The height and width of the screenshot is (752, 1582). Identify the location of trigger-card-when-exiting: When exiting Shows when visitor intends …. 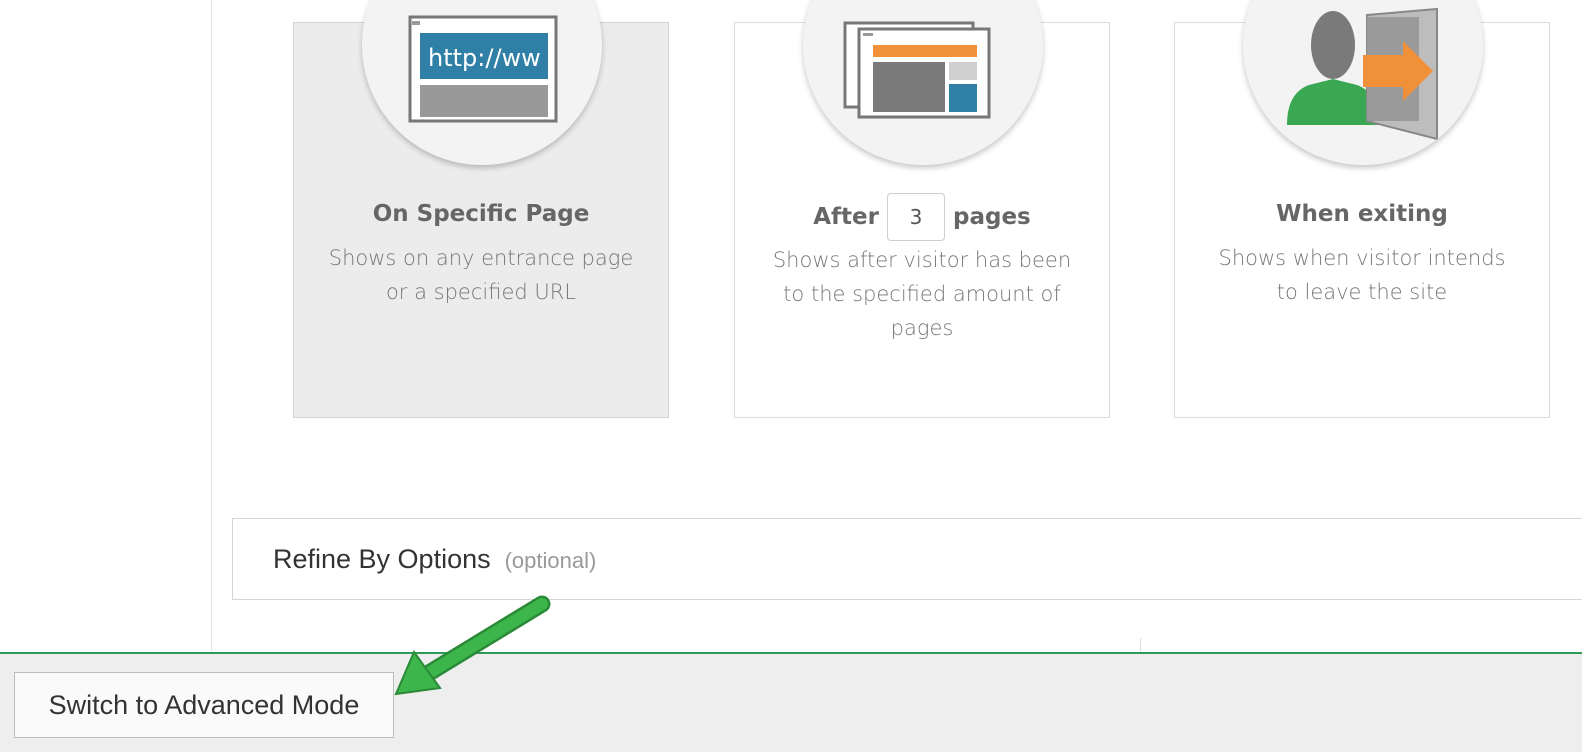
(1362, 209).